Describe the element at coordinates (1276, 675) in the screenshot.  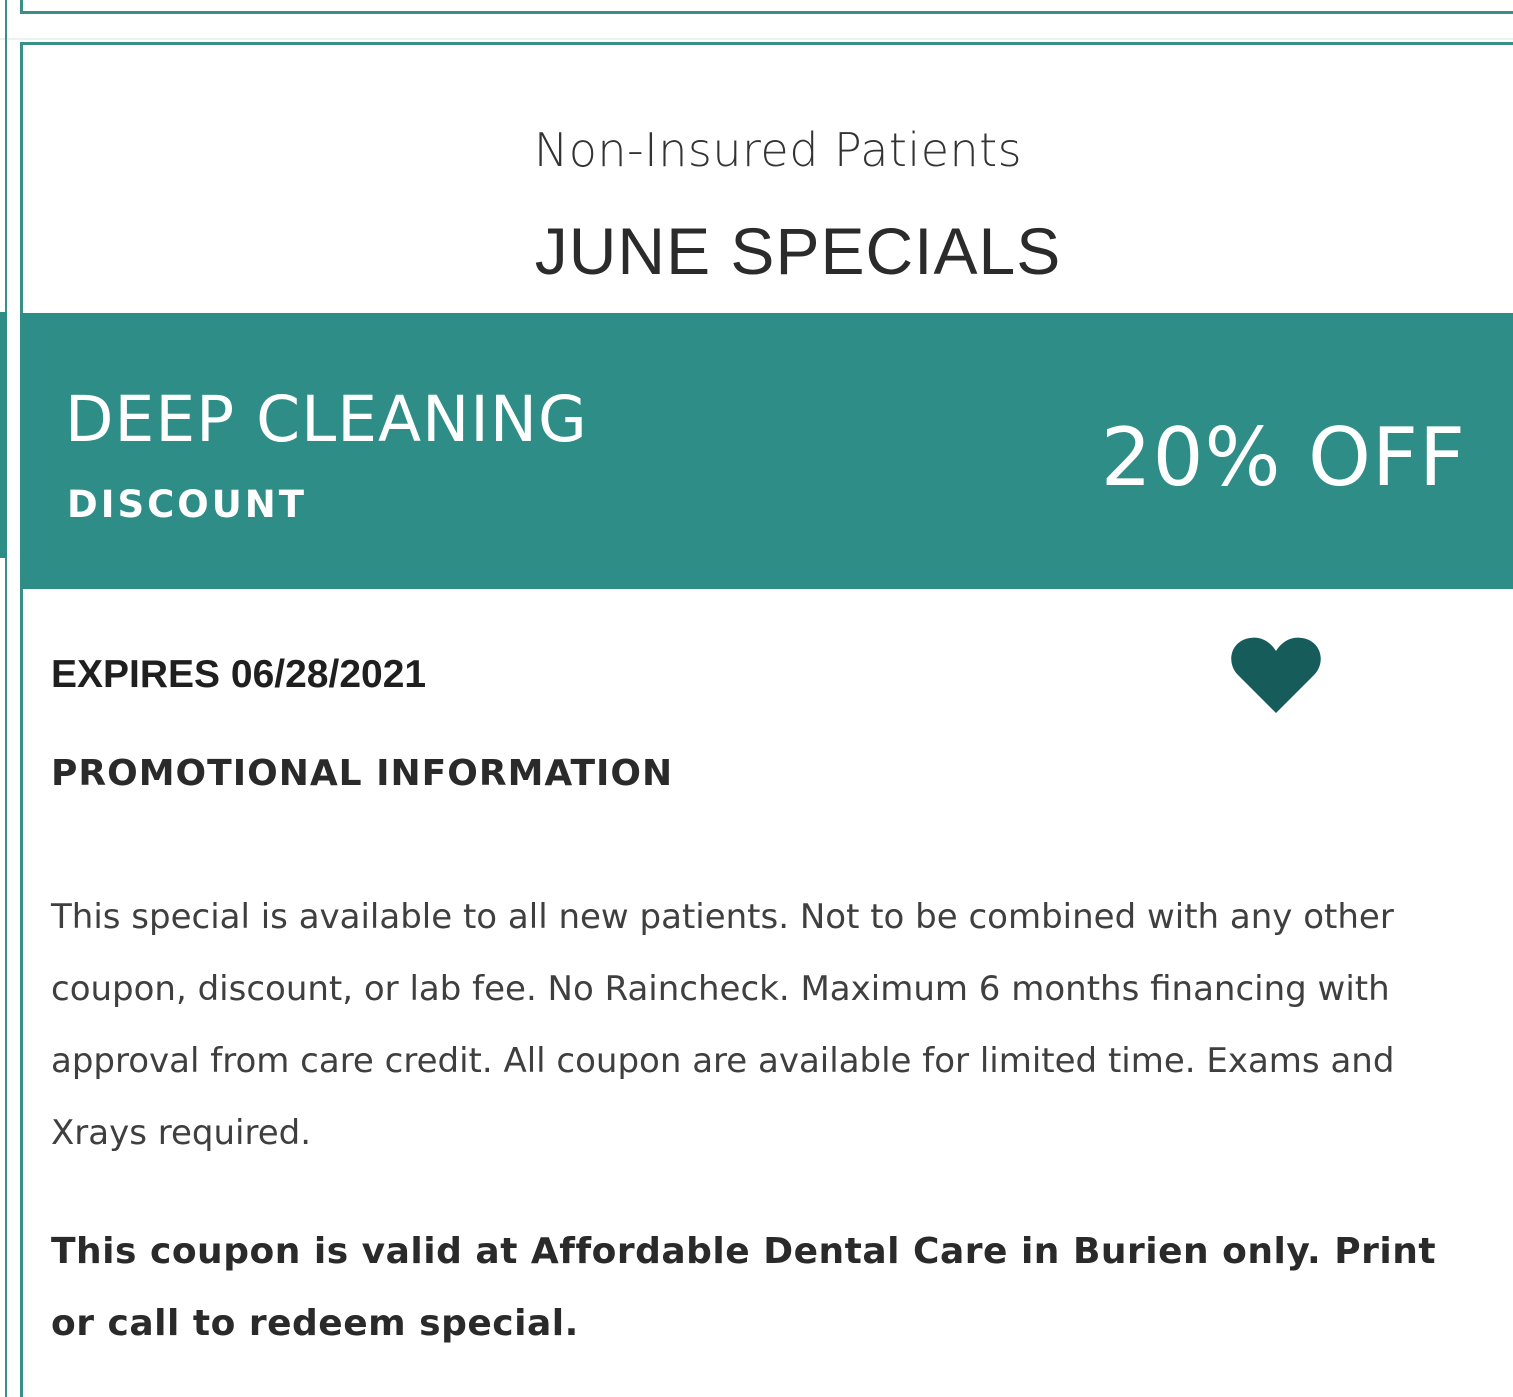
I see `heart-icon` at that location.